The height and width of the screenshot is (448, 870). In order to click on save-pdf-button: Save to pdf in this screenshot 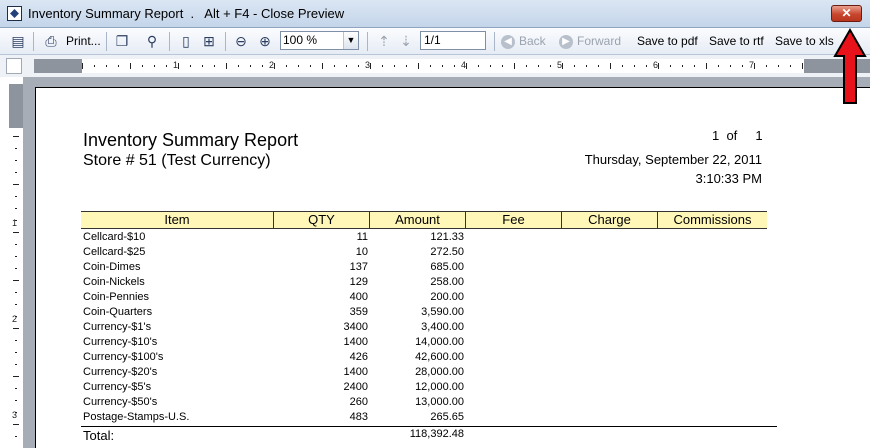, I will do `click(667, 41)`.